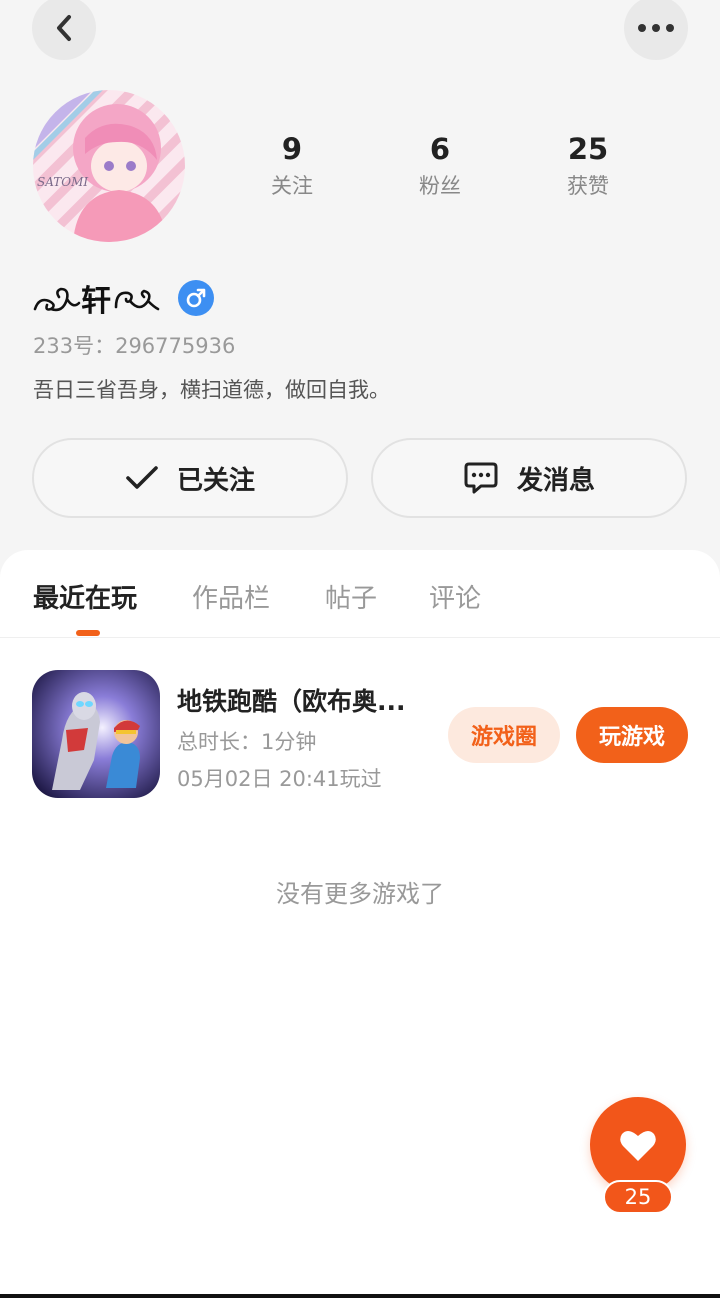 This screenshot has width=720, height=1298. I want to click on male-gender-icon, so click(196, 298).